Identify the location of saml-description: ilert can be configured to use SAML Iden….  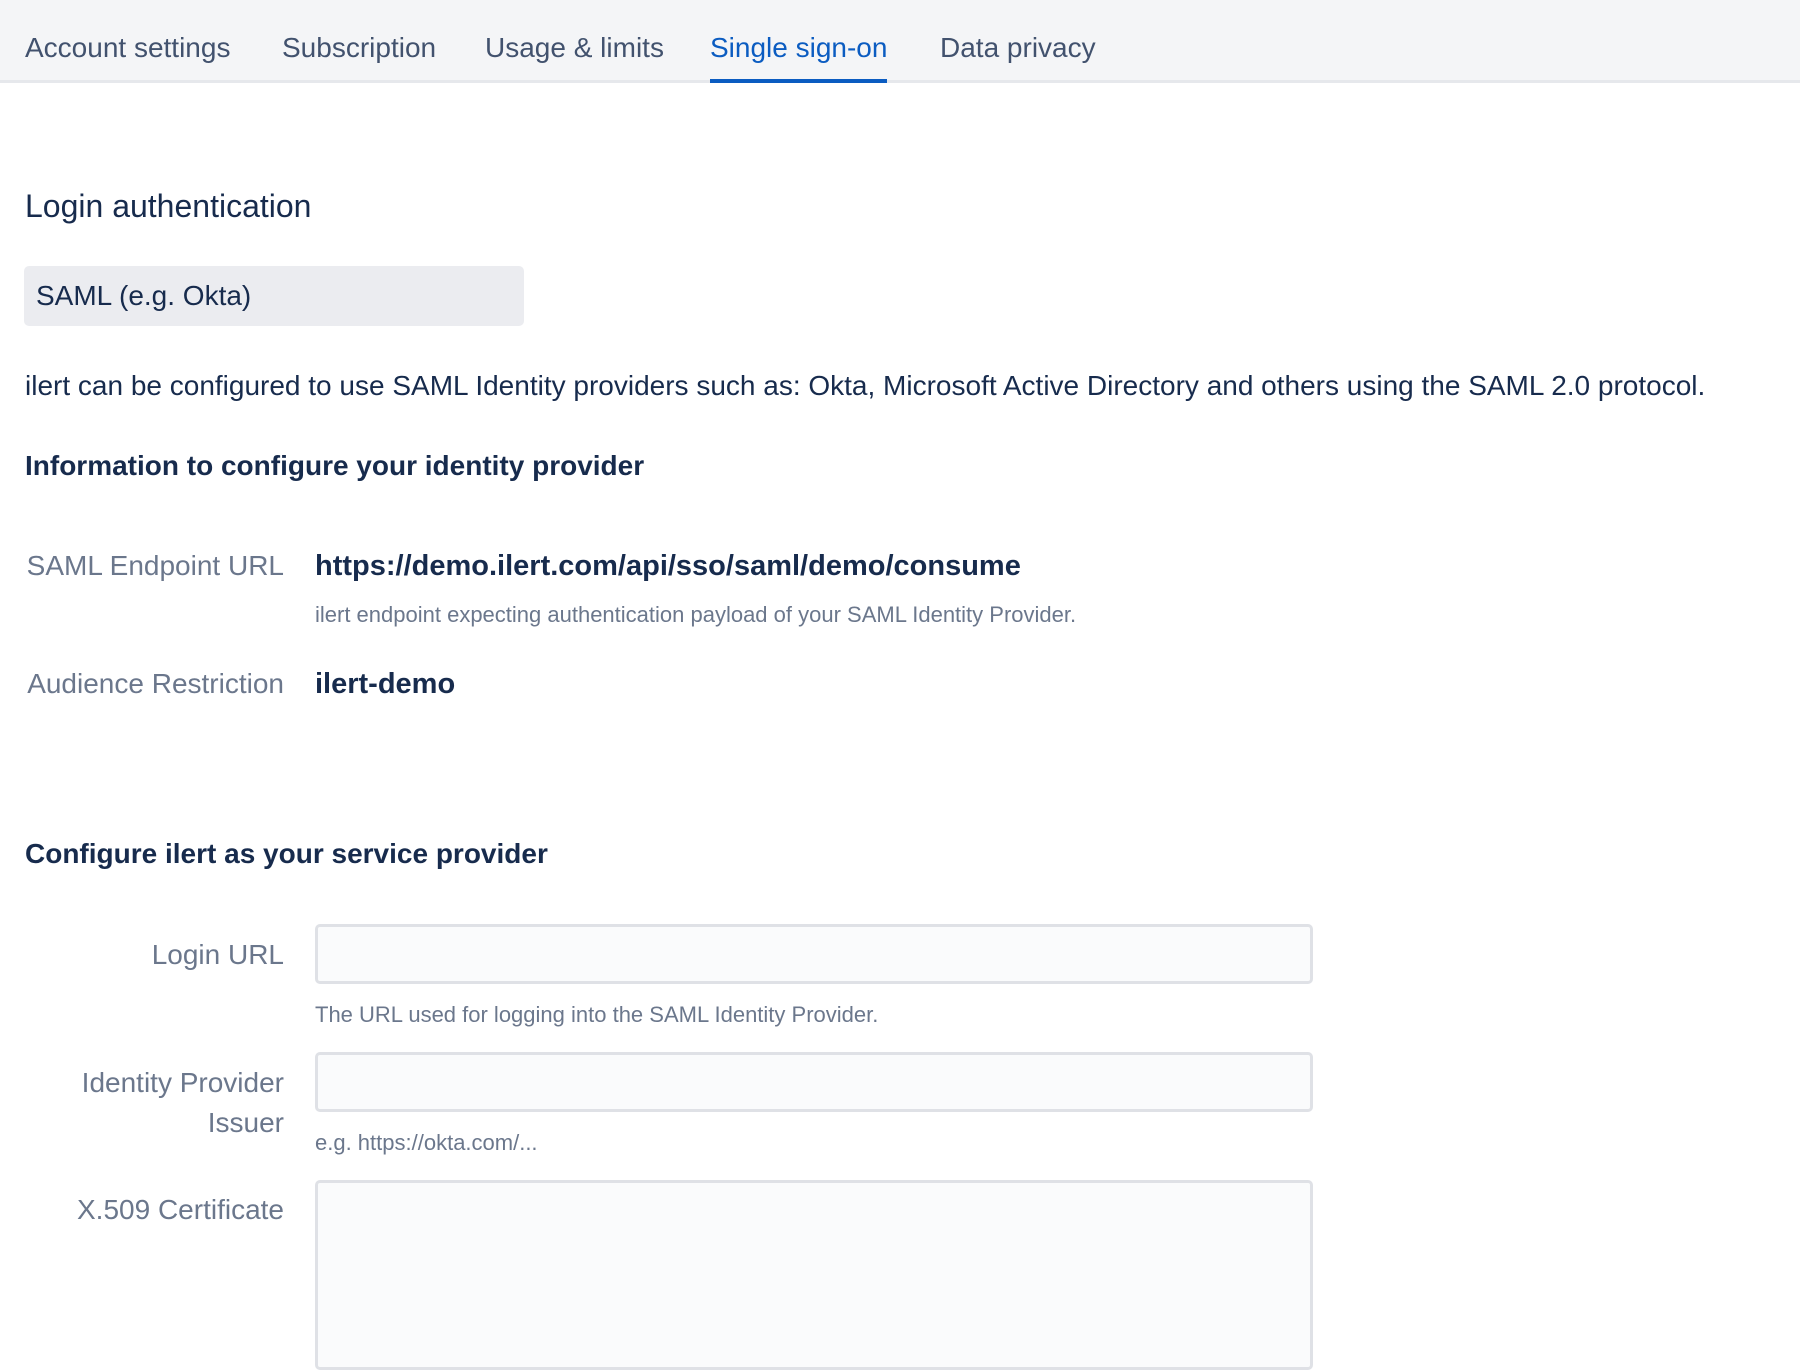
(865, 385).